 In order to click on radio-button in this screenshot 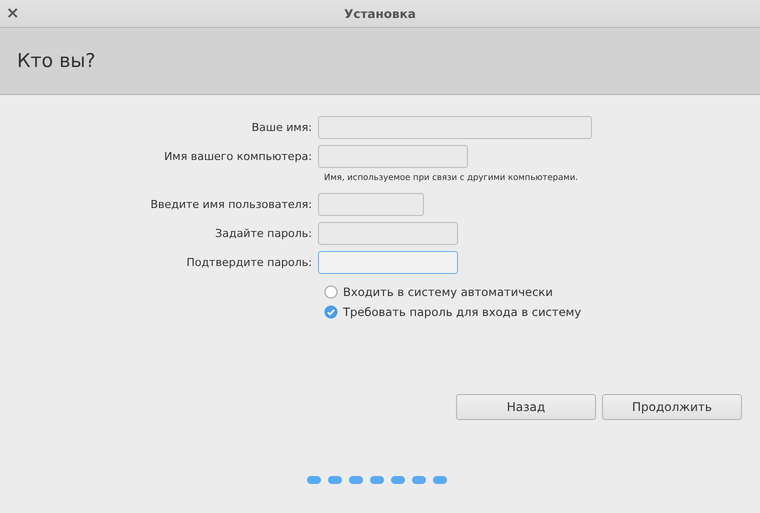, I will do `click(331, 292)`.